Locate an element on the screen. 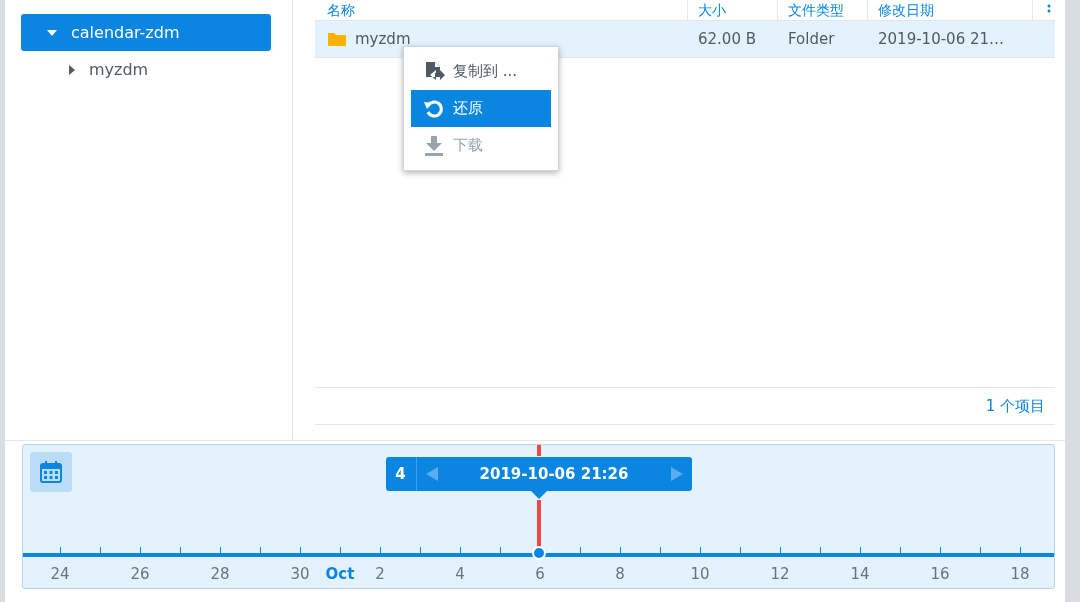 The height and width of the screenshot is (602, 1080). file-copy-icon is located at coordinates (434, 71).